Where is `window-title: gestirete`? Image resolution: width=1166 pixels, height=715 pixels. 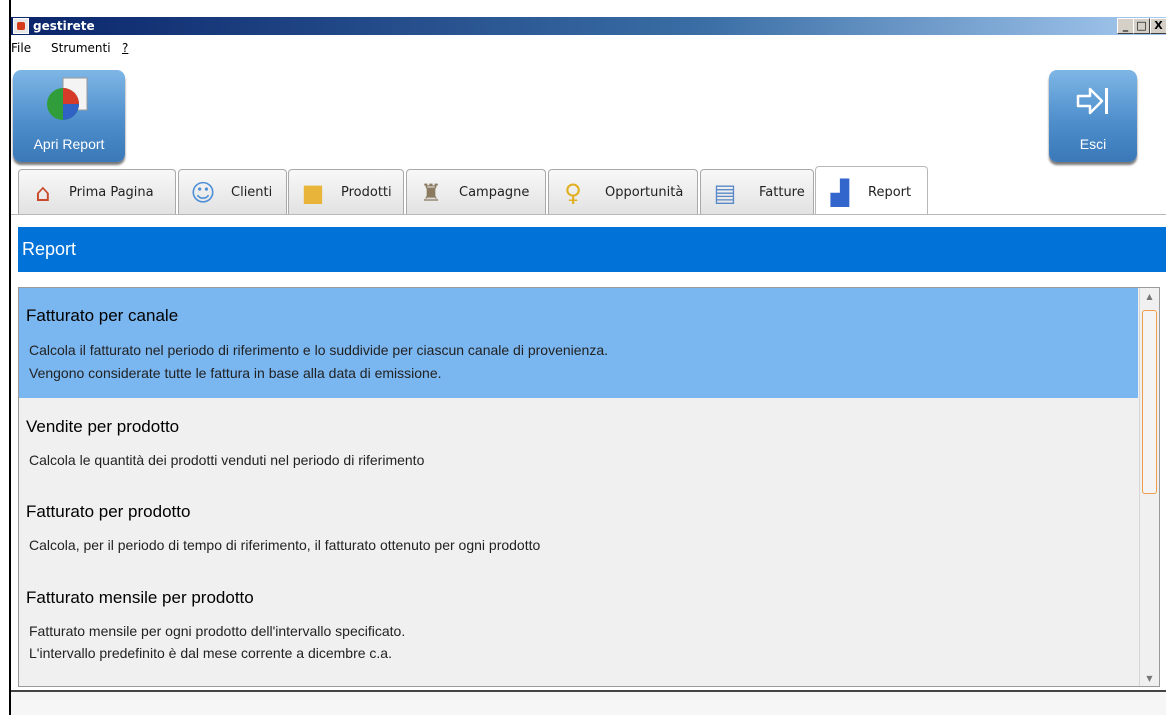 window-title: gestirete is located at coordinates (64, 26).